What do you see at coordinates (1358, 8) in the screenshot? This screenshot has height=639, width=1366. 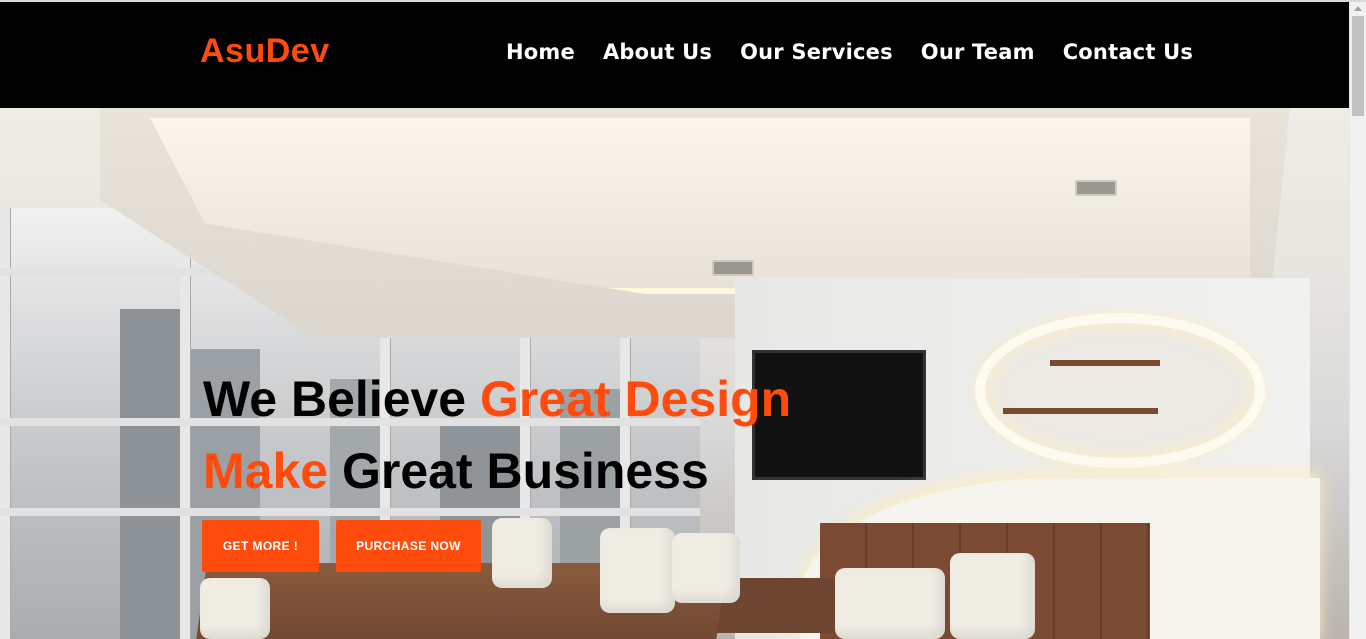 I see `scroll-up-icon` at bounding box center [1358, 8].